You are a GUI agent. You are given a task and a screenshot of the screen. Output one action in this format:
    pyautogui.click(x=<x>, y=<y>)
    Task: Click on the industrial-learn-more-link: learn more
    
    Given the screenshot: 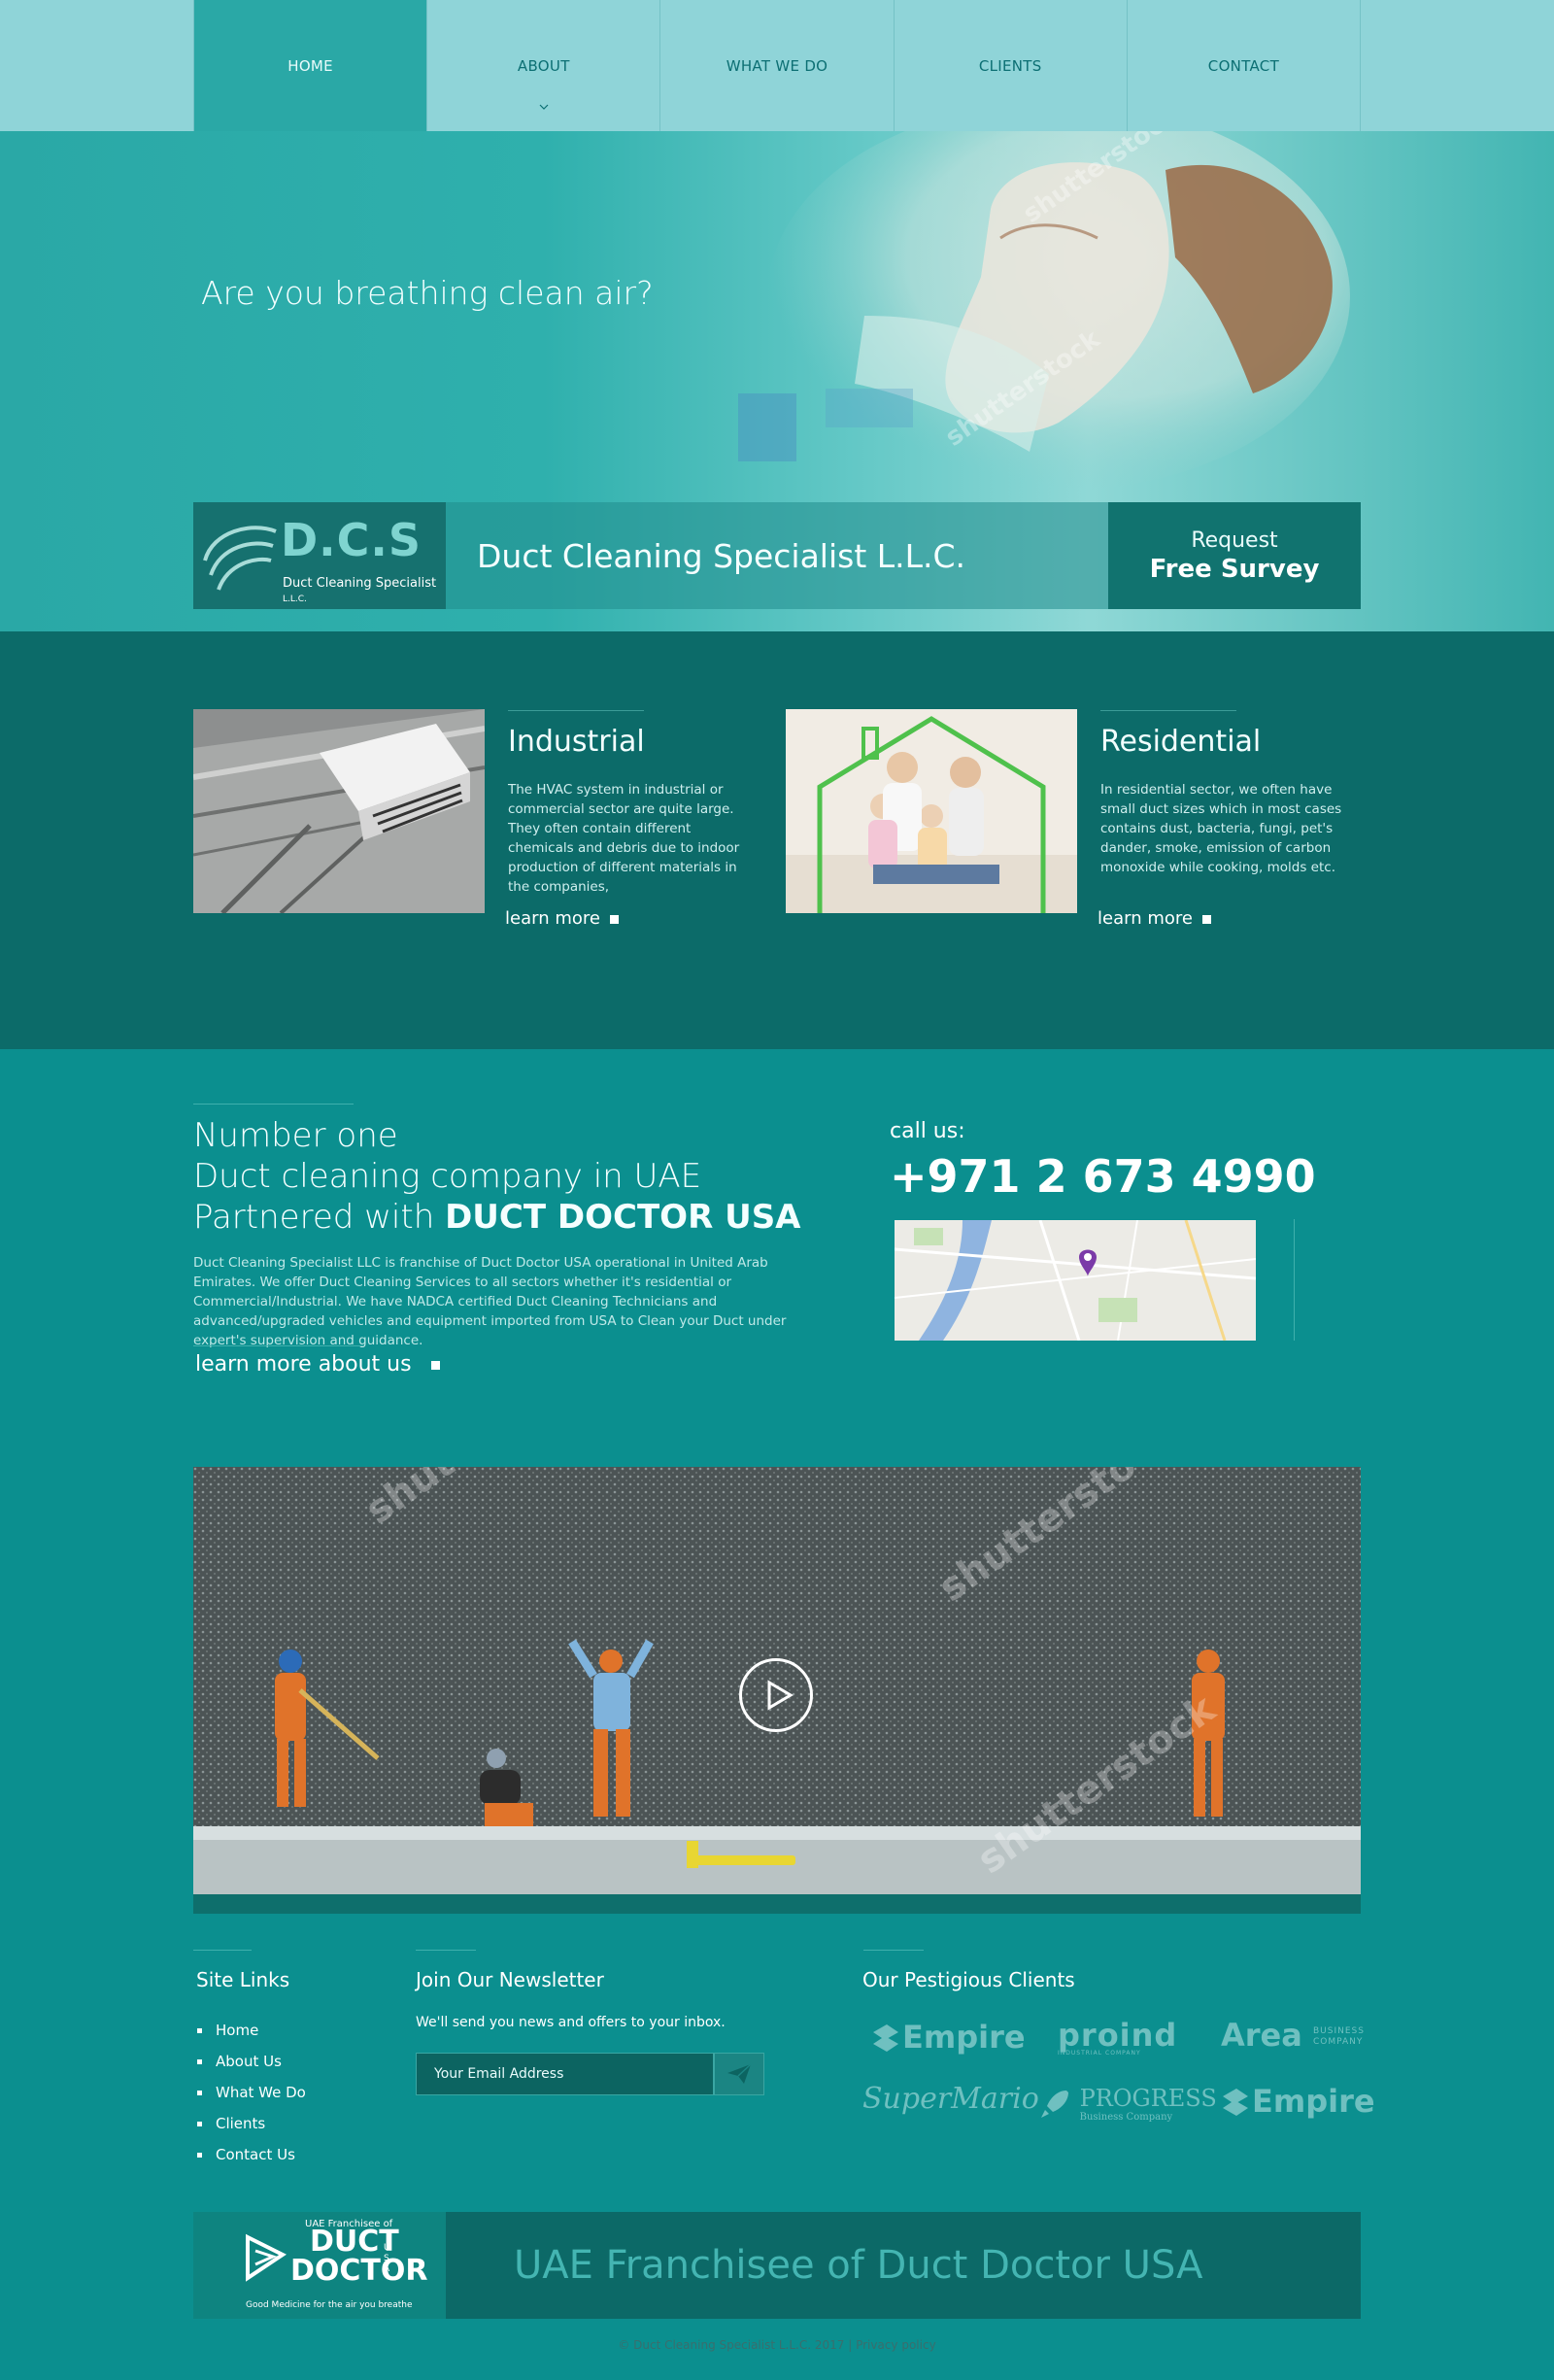 What is the action you would take?
    pyautogui.click(x=562, y=918)
    